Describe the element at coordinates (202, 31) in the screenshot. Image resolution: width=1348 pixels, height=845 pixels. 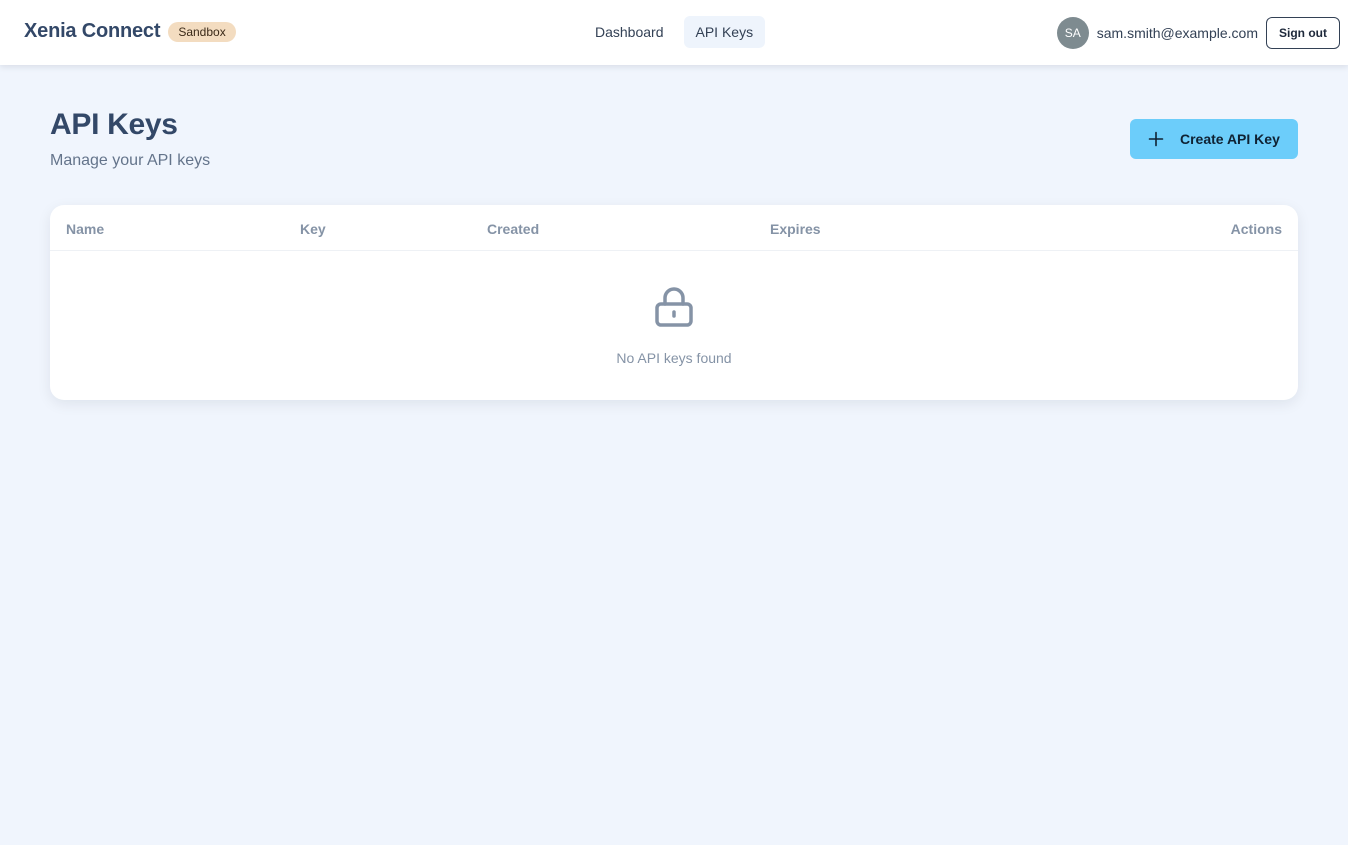
I see `environment-badge: Sandbox` at that location.